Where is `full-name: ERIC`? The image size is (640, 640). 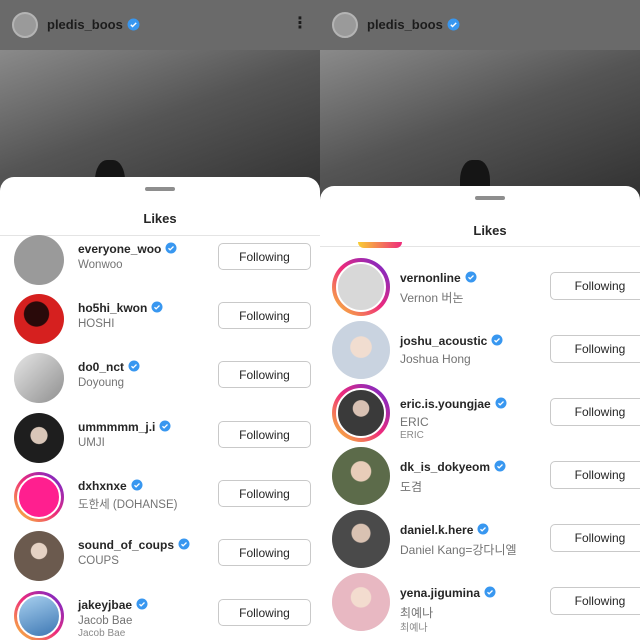 full-name: ERIC is located at coordinates (414, 422).